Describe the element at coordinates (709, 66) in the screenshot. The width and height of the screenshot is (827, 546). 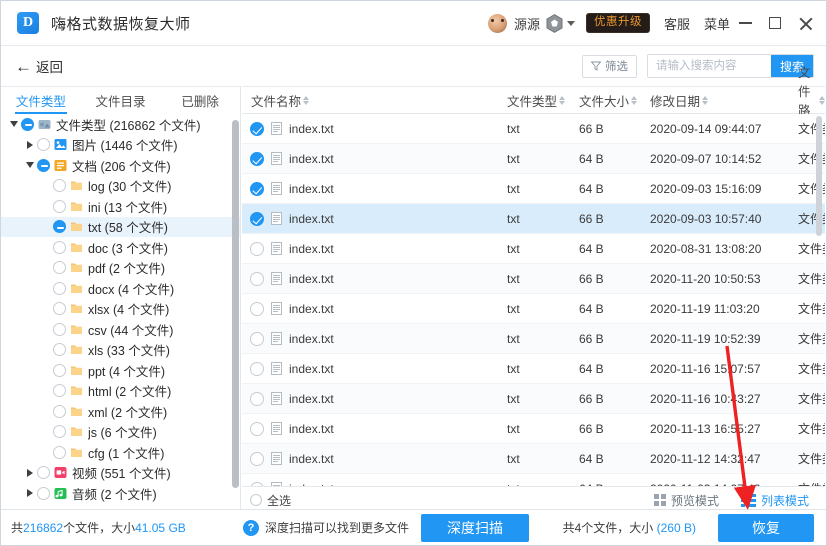
I see `search-input` at that location.